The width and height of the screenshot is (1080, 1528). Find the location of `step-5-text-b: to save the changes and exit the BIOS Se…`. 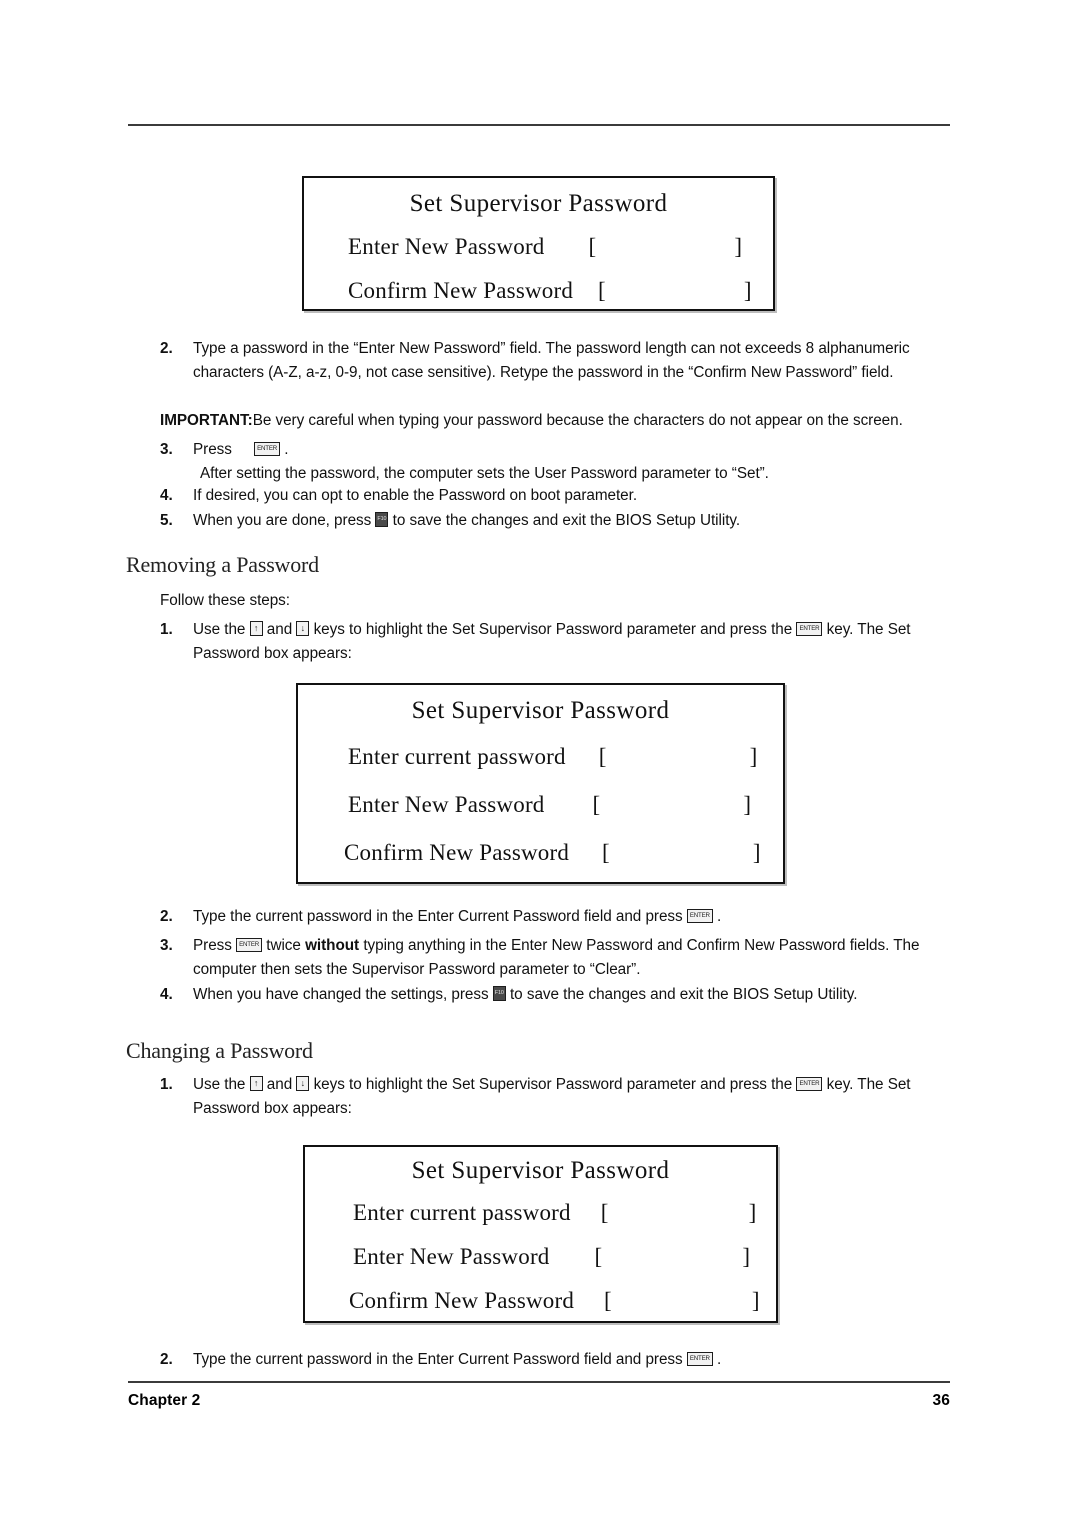

step-5-text-b: to save the changes and exit the BIOS Se… is located at coordinates (566, 520).